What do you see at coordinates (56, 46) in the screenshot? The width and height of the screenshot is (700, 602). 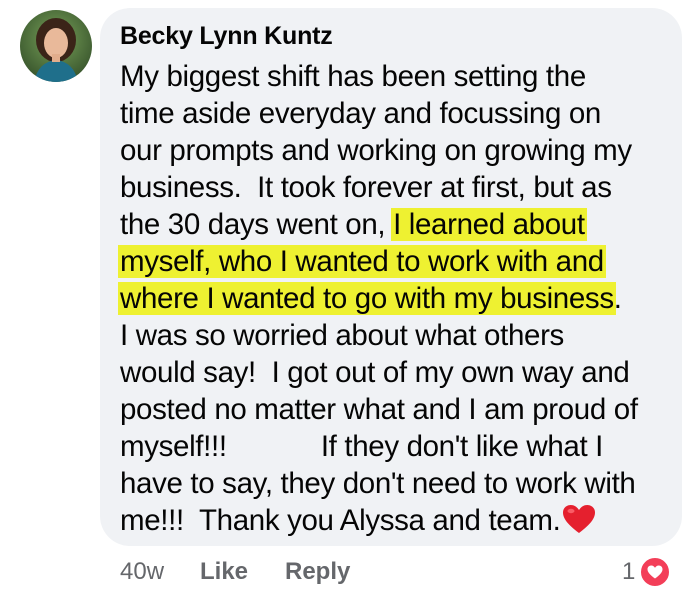 I see `avatar` at bounding box center [56, 46].